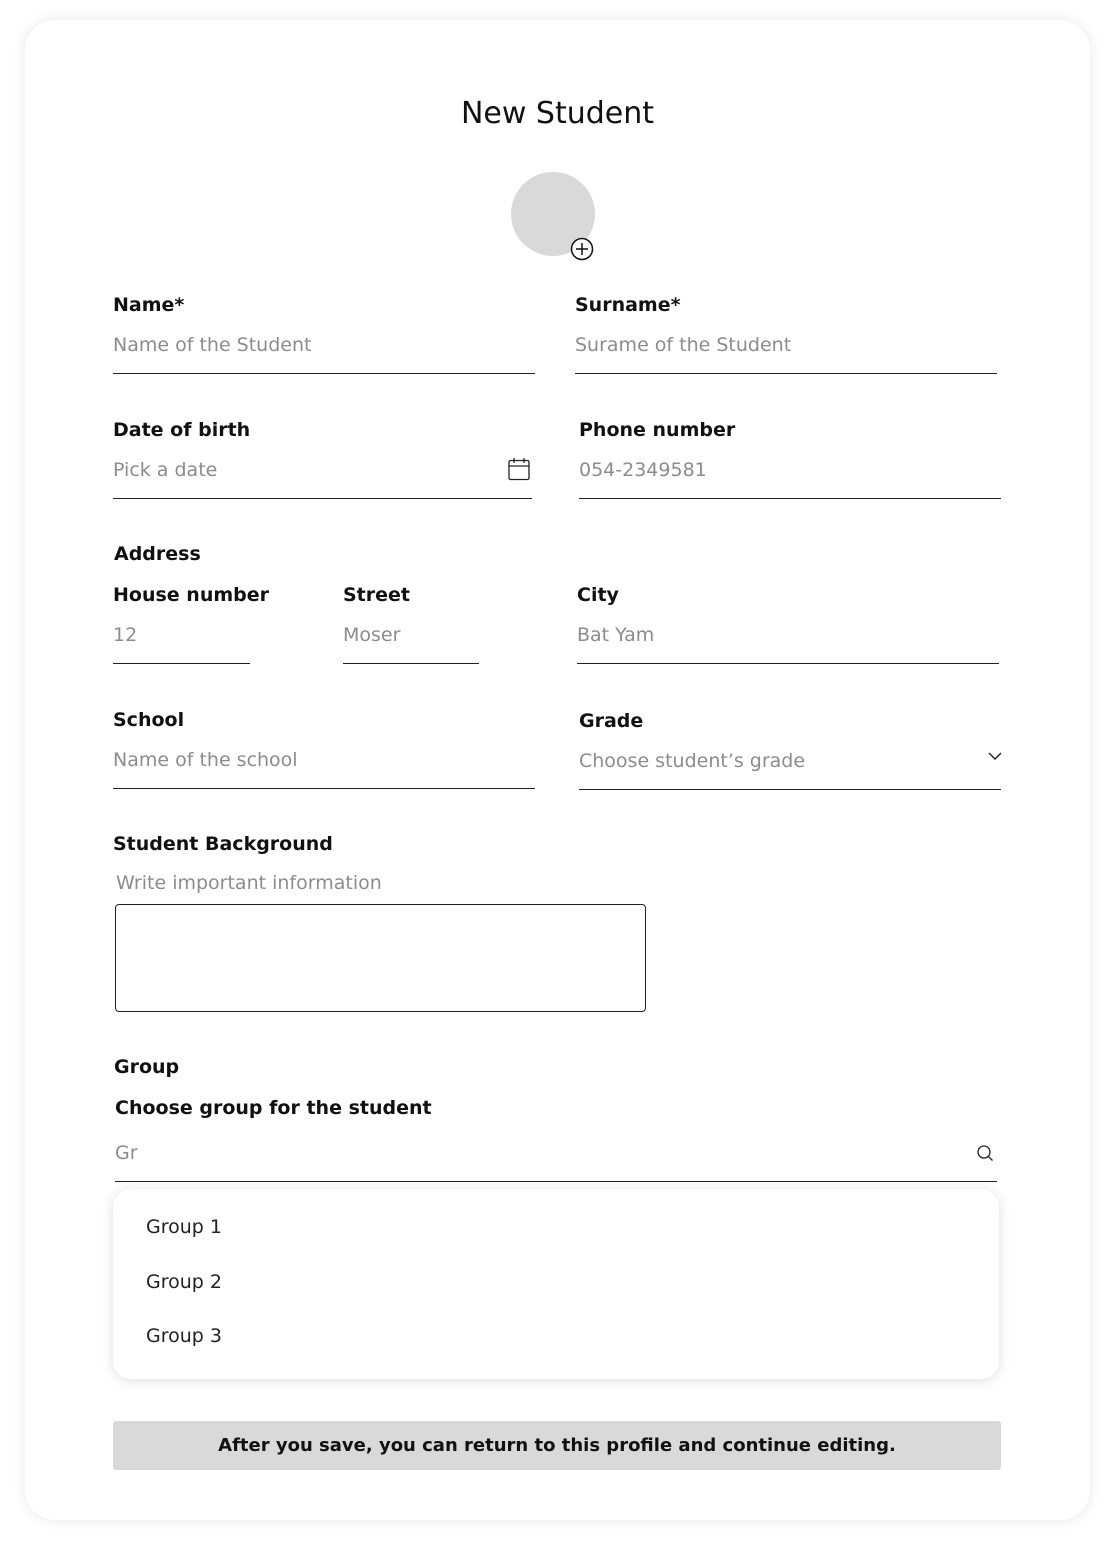 This screenshot has height=1550, width=1115. Describe the element at coordinates (611, 721) in the screenshot. I see `grade-label: Grade` at that location.